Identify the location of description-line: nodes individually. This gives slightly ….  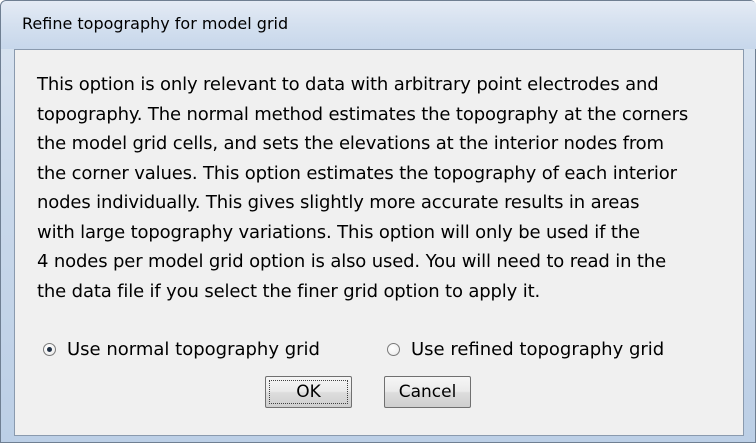
(338, 202).